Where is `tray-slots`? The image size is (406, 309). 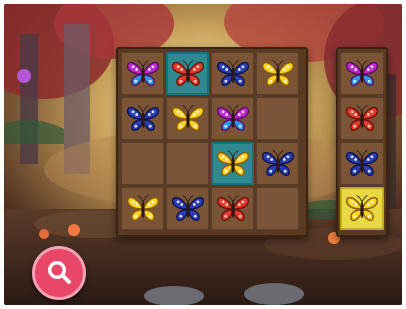 tray-slots is located at coordinates (362, 141).